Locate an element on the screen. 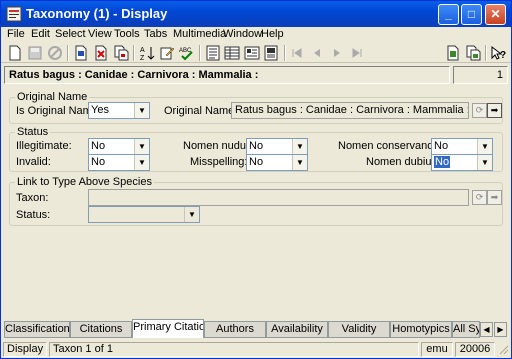  illegitimate-label: Illegitimate: is located at coordinates (44, 146).